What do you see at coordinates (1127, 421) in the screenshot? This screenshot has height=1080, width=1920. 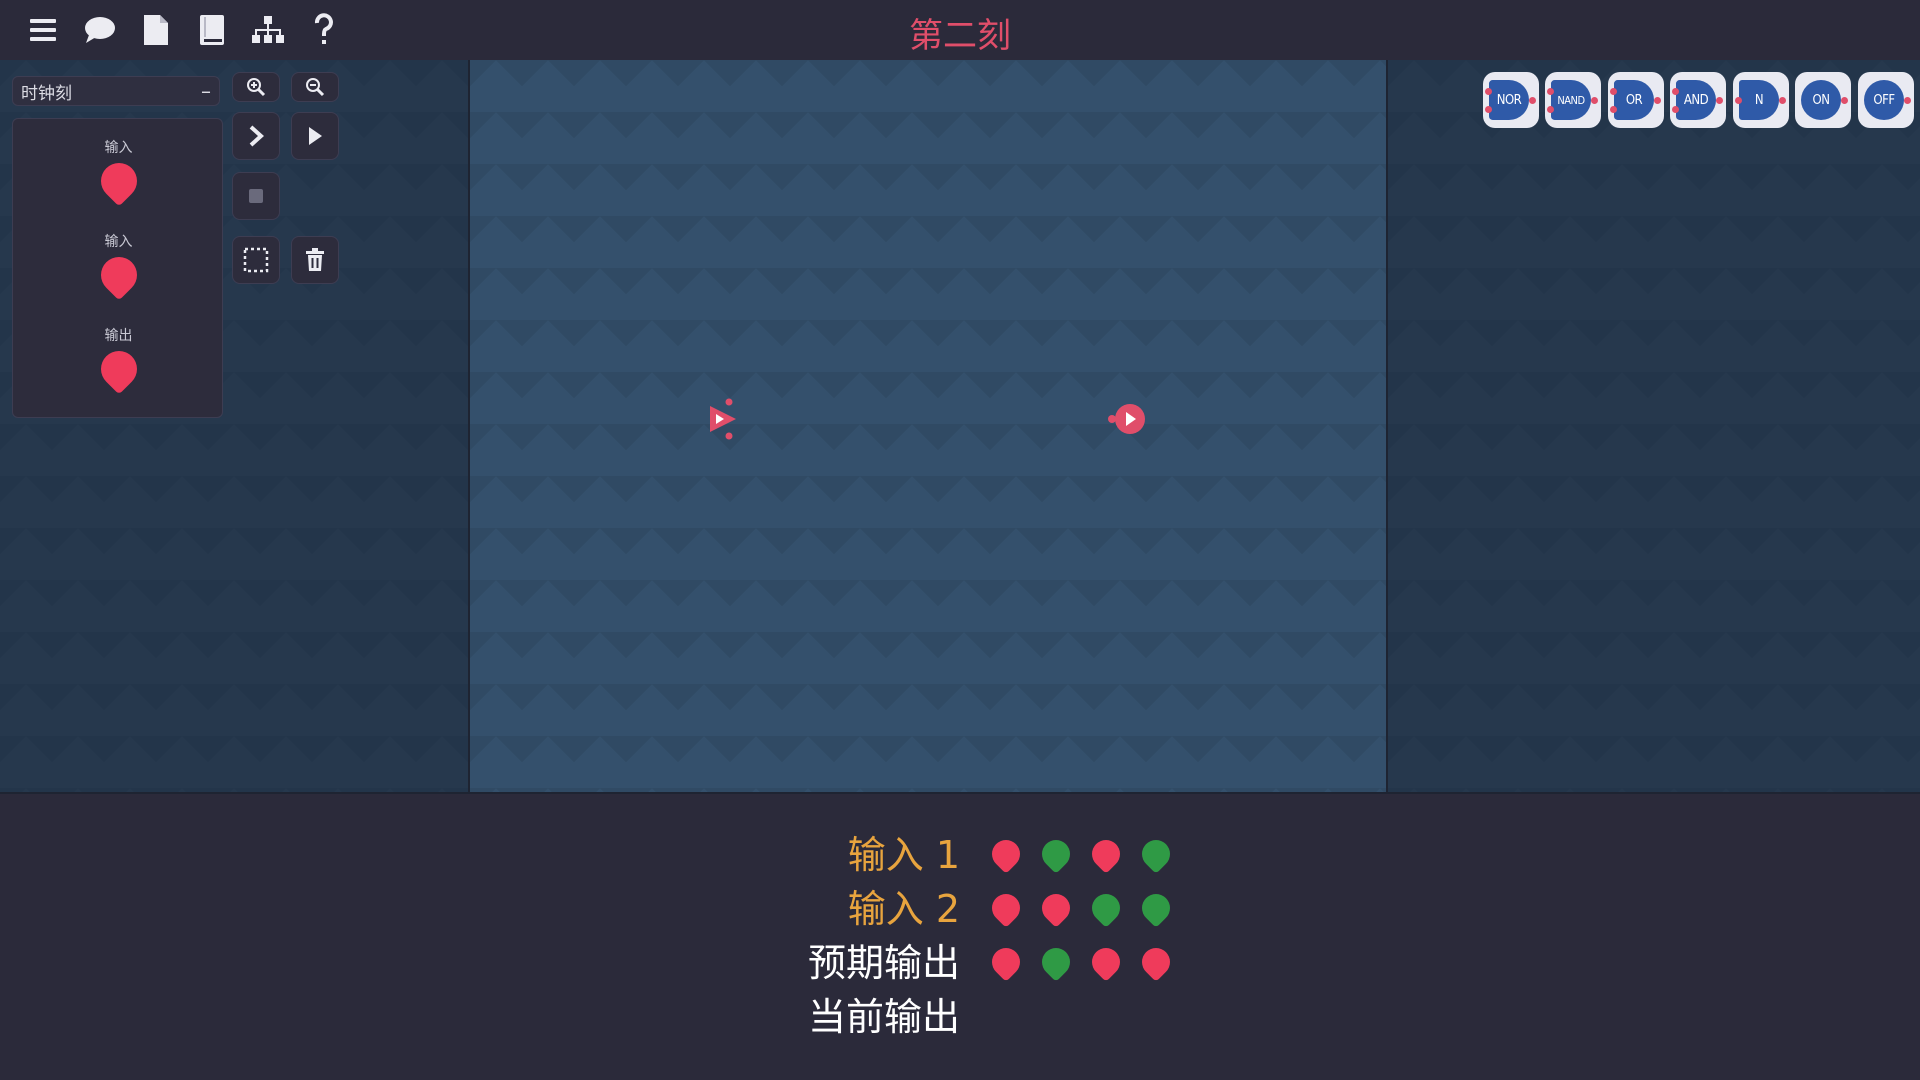 I see `output-node` at bounding box center [1127, 421].